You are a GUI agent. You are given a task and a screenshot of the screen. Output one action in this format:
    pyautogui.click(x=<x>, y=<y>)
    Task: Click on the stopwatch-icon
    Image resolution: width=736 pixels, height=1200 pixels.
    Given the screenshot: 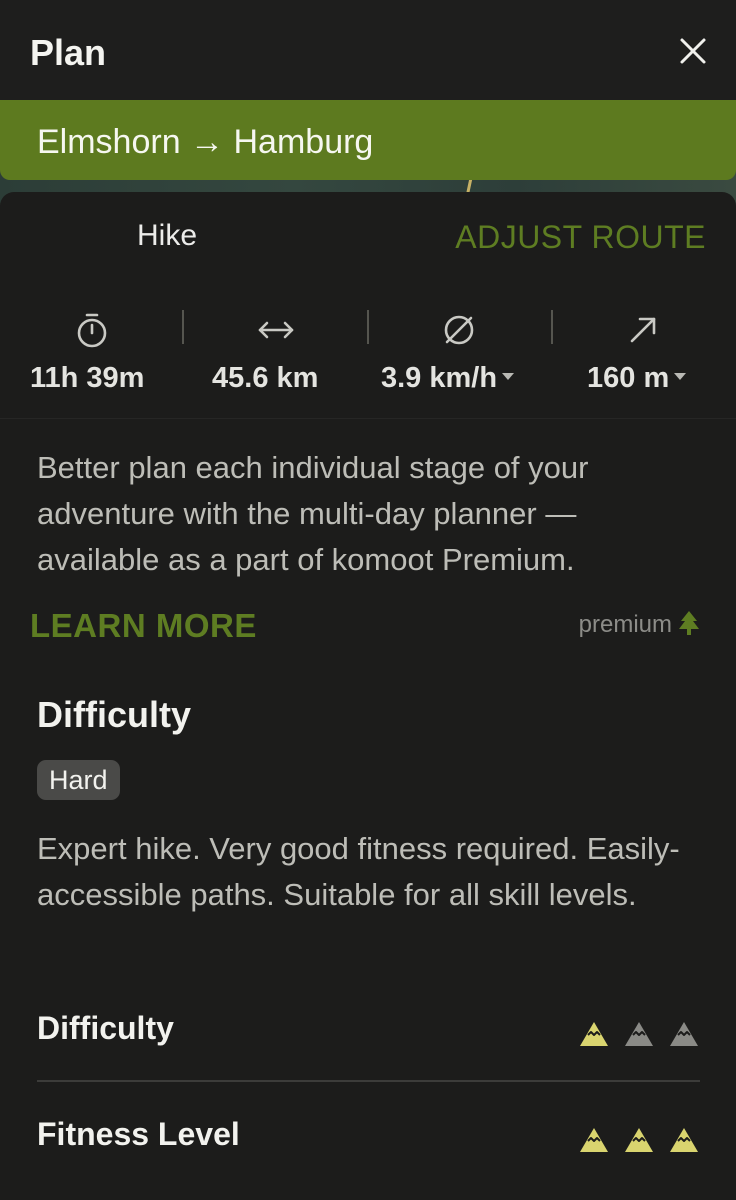 What is the action you would take?
    pyautogui.click(x=92, y=330)
    